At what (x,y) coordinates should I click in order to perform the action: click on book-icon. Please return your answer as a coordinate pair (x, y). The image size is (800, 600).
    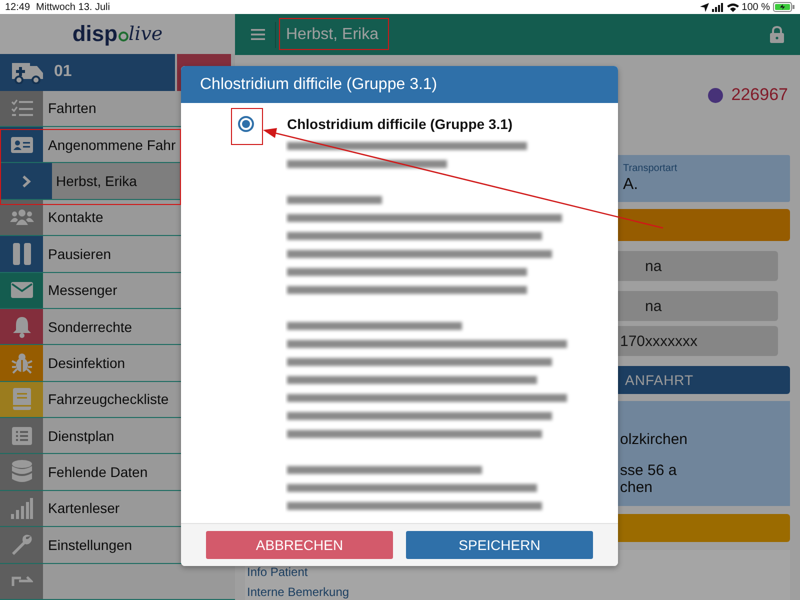
    Looking at the image, I should click on (21, 399).